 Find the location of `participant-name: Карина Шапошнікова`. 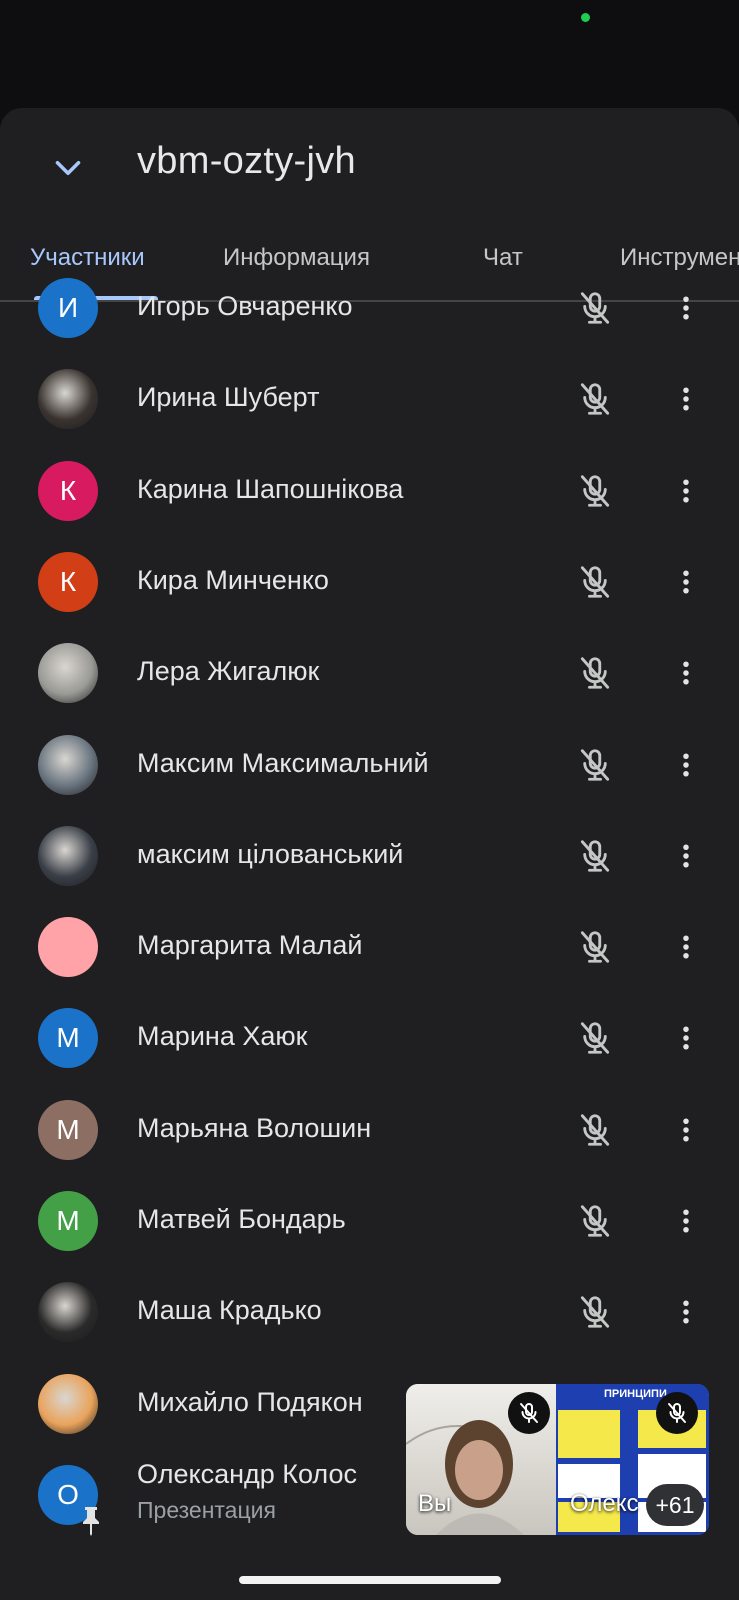

participant-name: Карина Шапошнікова is located at coordinates (270, 488).